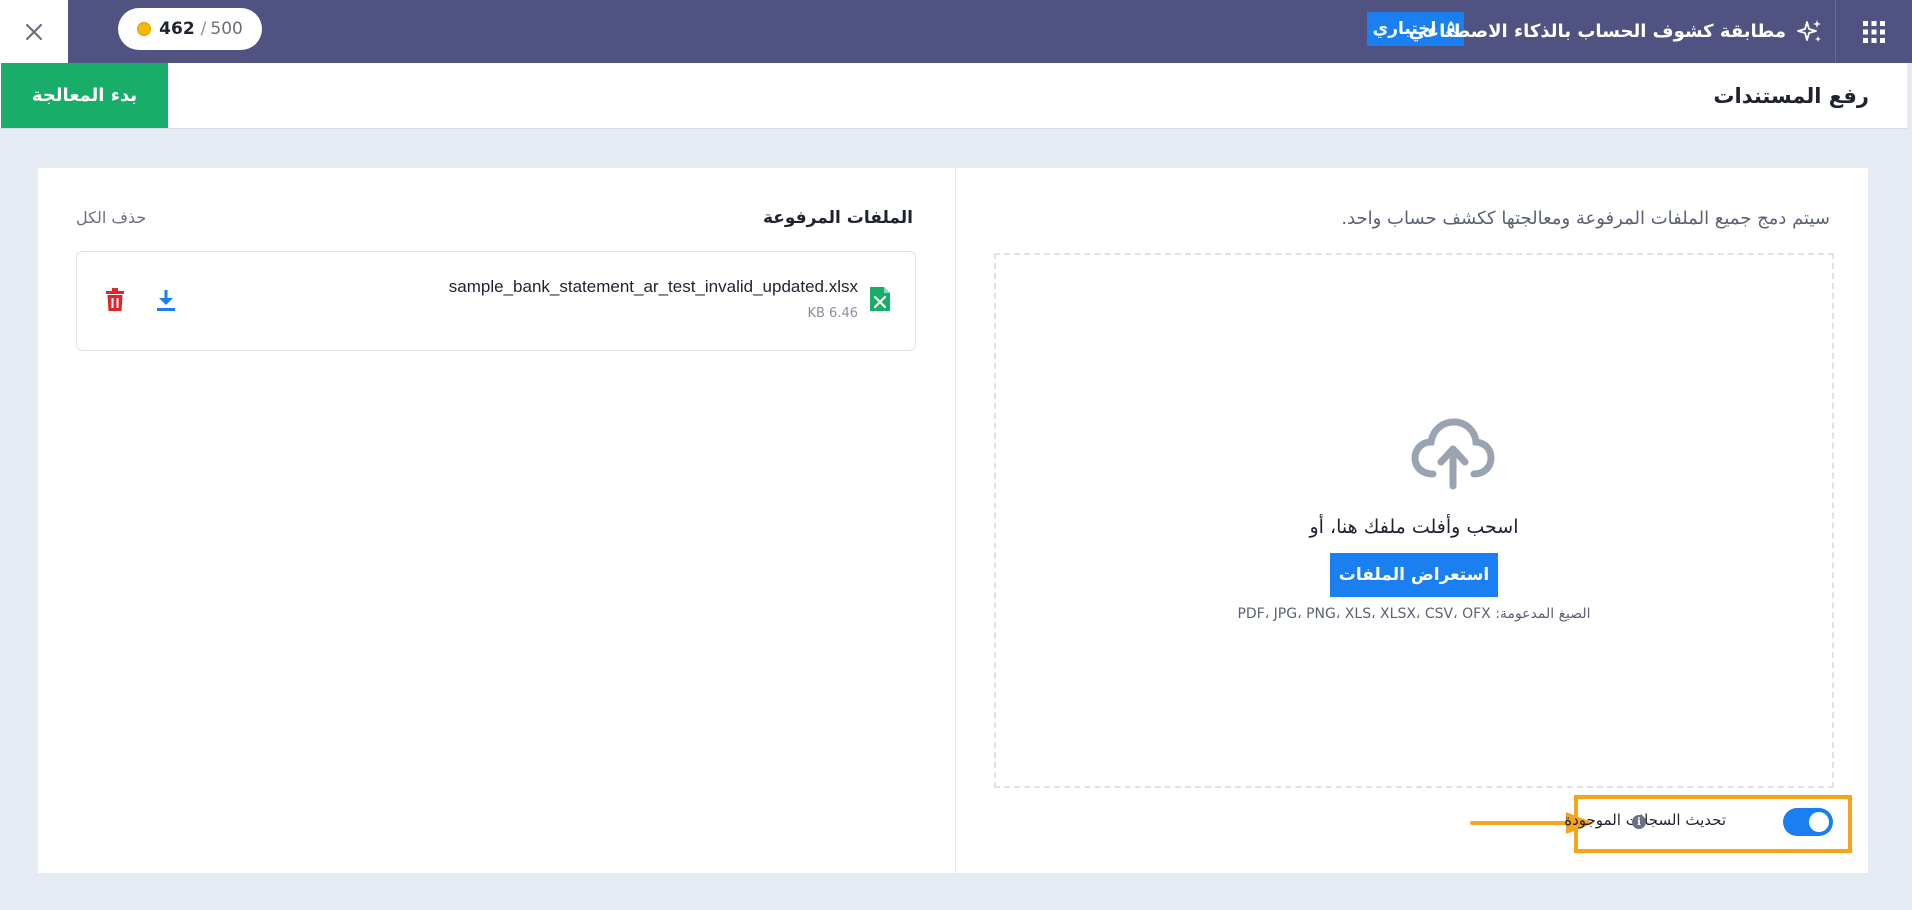  What do you see at coordinates (953, 96) in the screenshot?
I see `page-header: بدء المعالجة رفع المستندات` at bounding box center [953, 96].